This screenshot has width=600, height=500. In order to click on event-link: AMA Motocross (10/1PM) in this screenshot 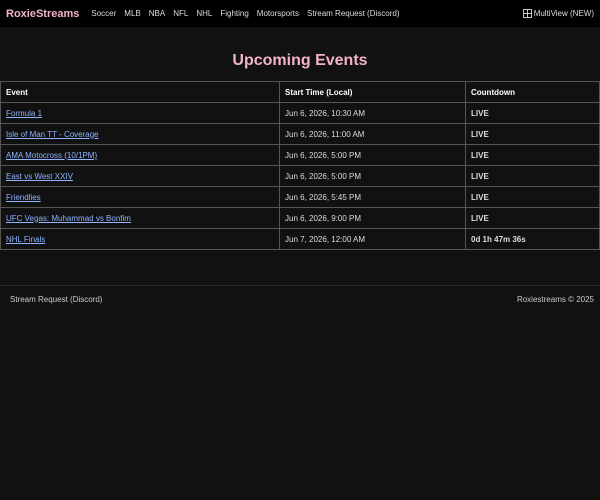, I will do `click(51, 155)`.